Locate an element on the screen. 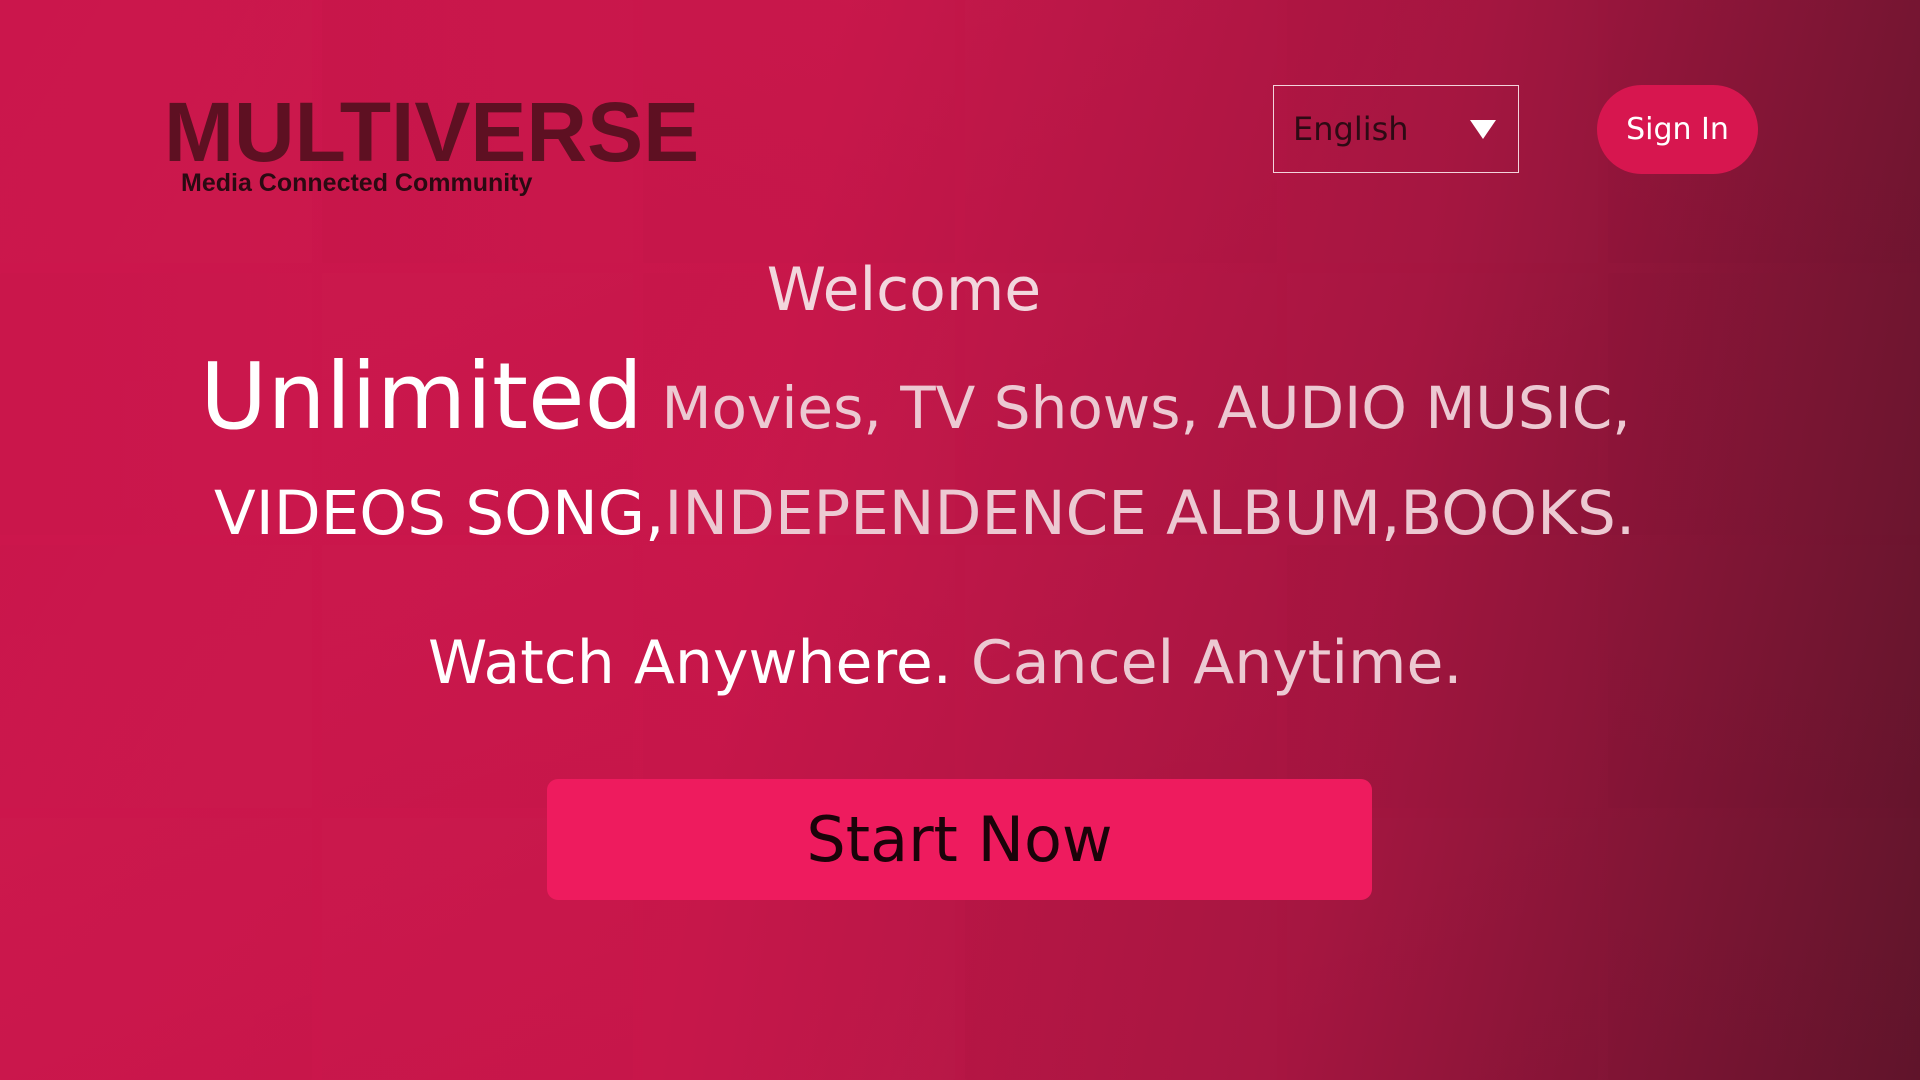 The width and height of the screenshot is (1920, 1080). brand-logo: MULTIVERSE Media Connected Community is located at coordinates (432, 140).